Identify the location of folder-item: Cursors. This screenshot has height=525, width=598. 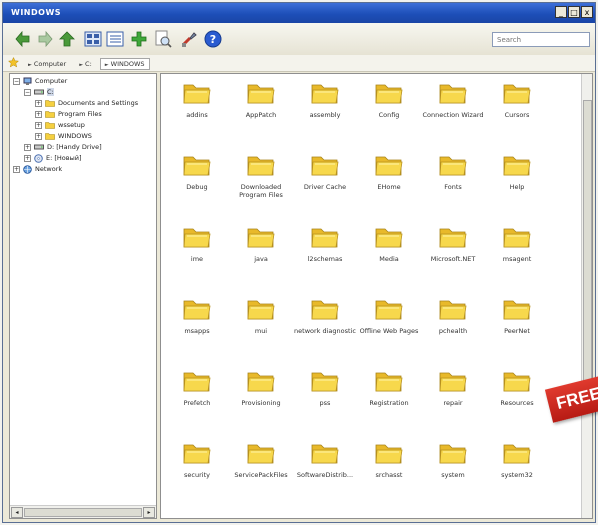
(517, 116).